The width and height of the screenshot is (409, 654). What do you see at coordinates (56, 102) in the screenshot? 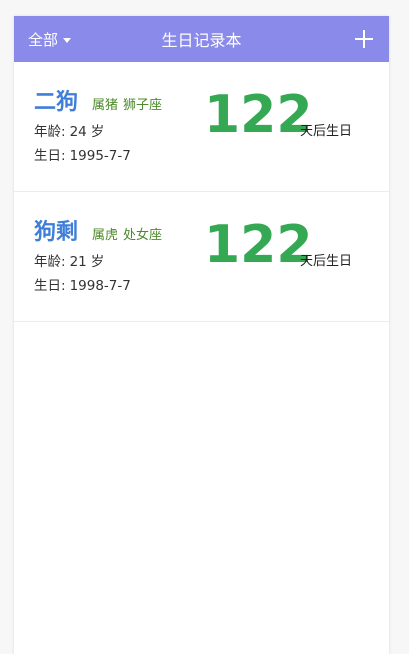
I see `person-name: 二狗` at bounding box center [56, 102].